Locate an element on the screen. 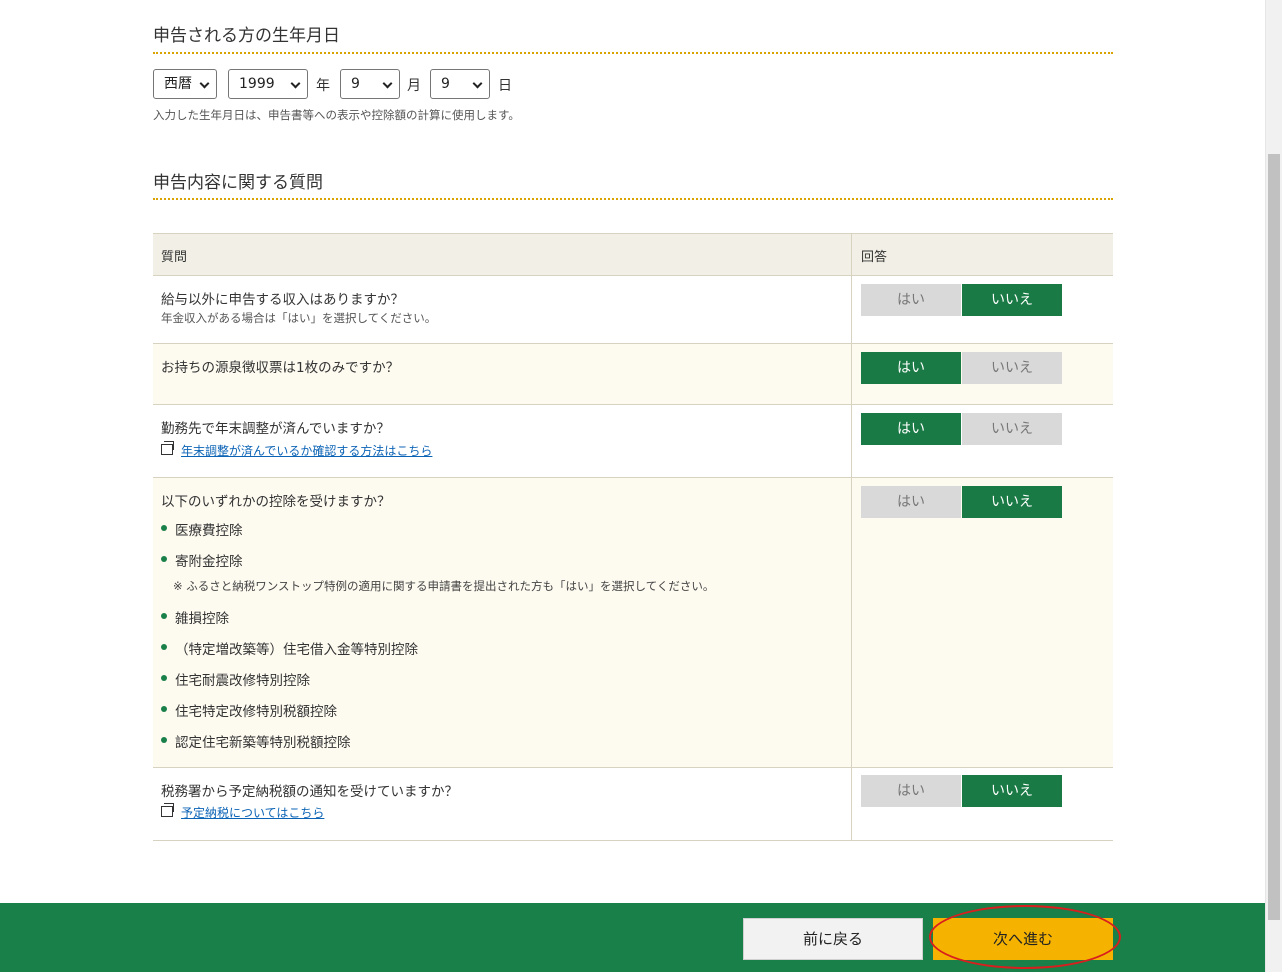 The width and height of the screenshot is (1282, 972). era-select: 西暦 is located at coordinates (185, 84).